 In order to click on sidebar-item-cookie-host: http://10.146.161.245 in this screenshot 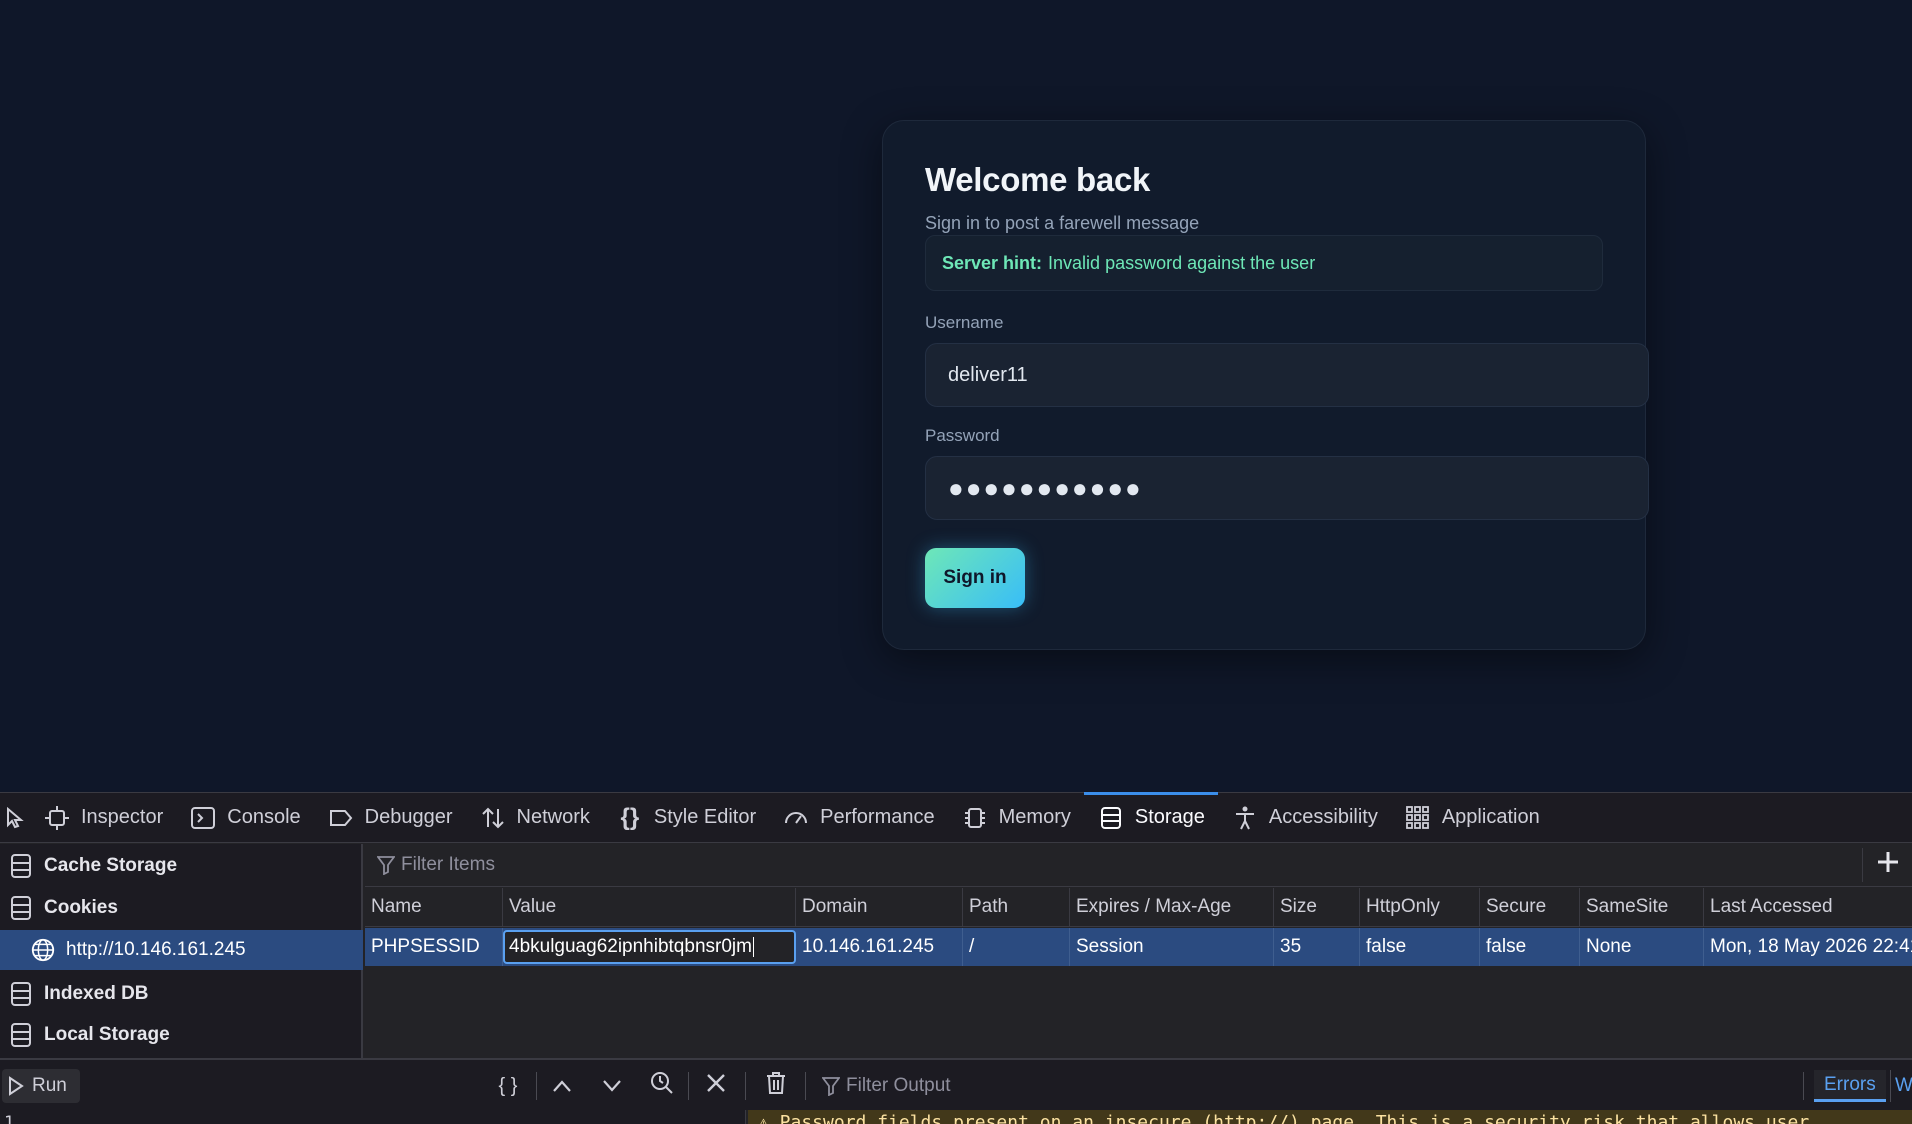, I will do `click(181, 950)`.